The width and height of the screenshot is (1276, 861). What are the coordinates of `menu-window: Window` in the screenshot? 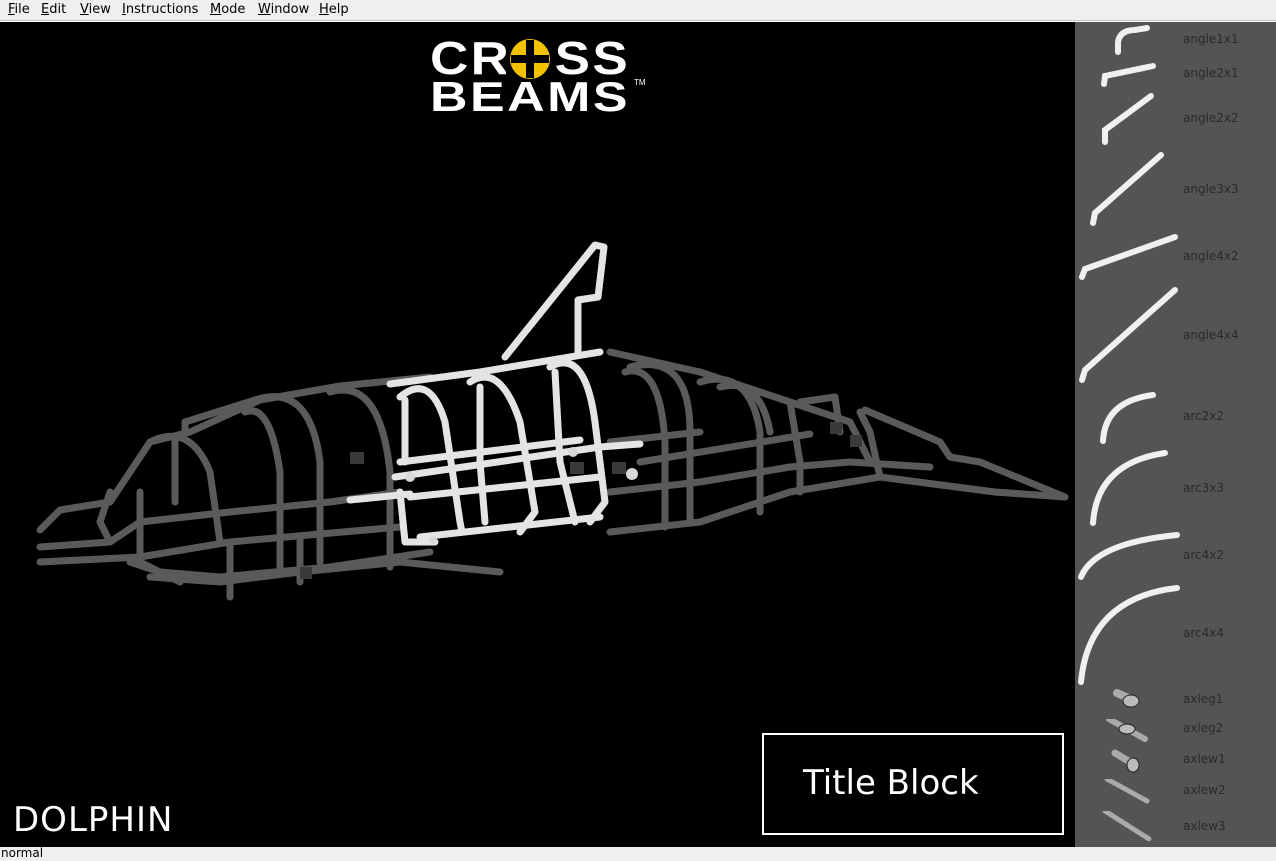 It's located at (283, 9).